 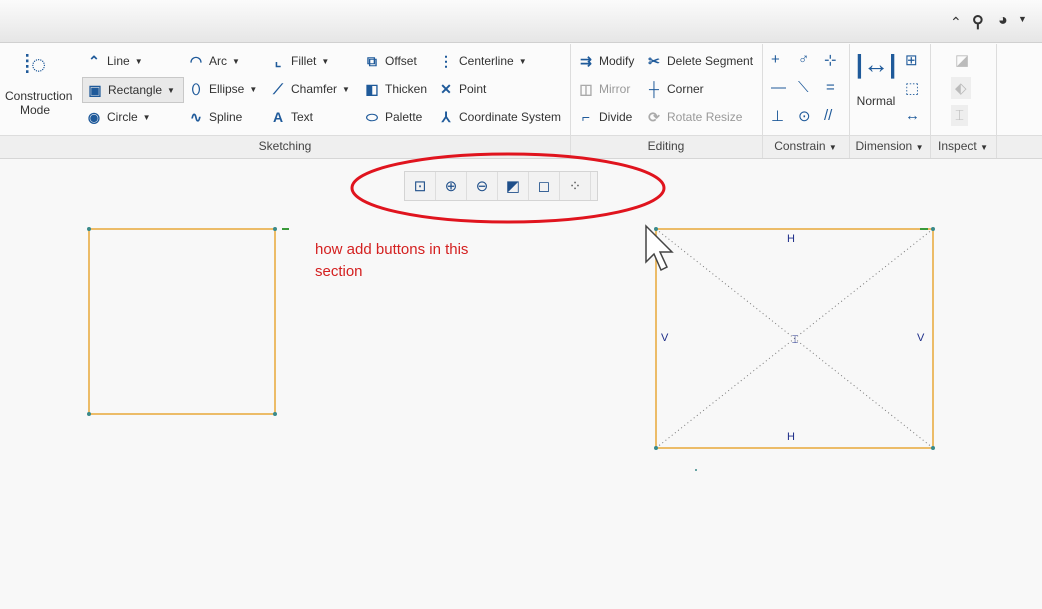 I want to click on horizontal-constraint-icon: —, so click(x=778, y=87).